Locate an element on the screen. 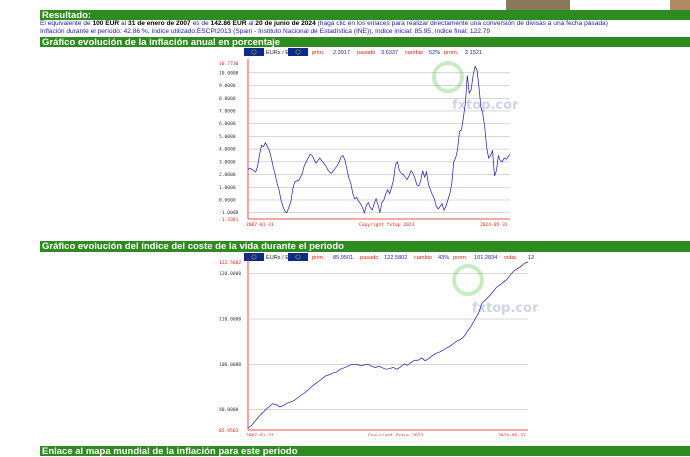 The width and height of the screenshot is (690, 457). top-image-strip is located at coordinates (365, 5).